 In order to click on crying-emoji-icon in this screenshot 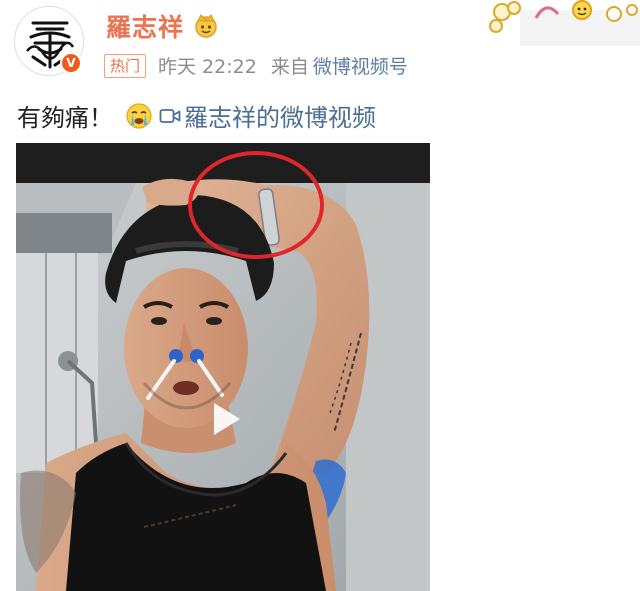, I will do `click(139, 115)`.